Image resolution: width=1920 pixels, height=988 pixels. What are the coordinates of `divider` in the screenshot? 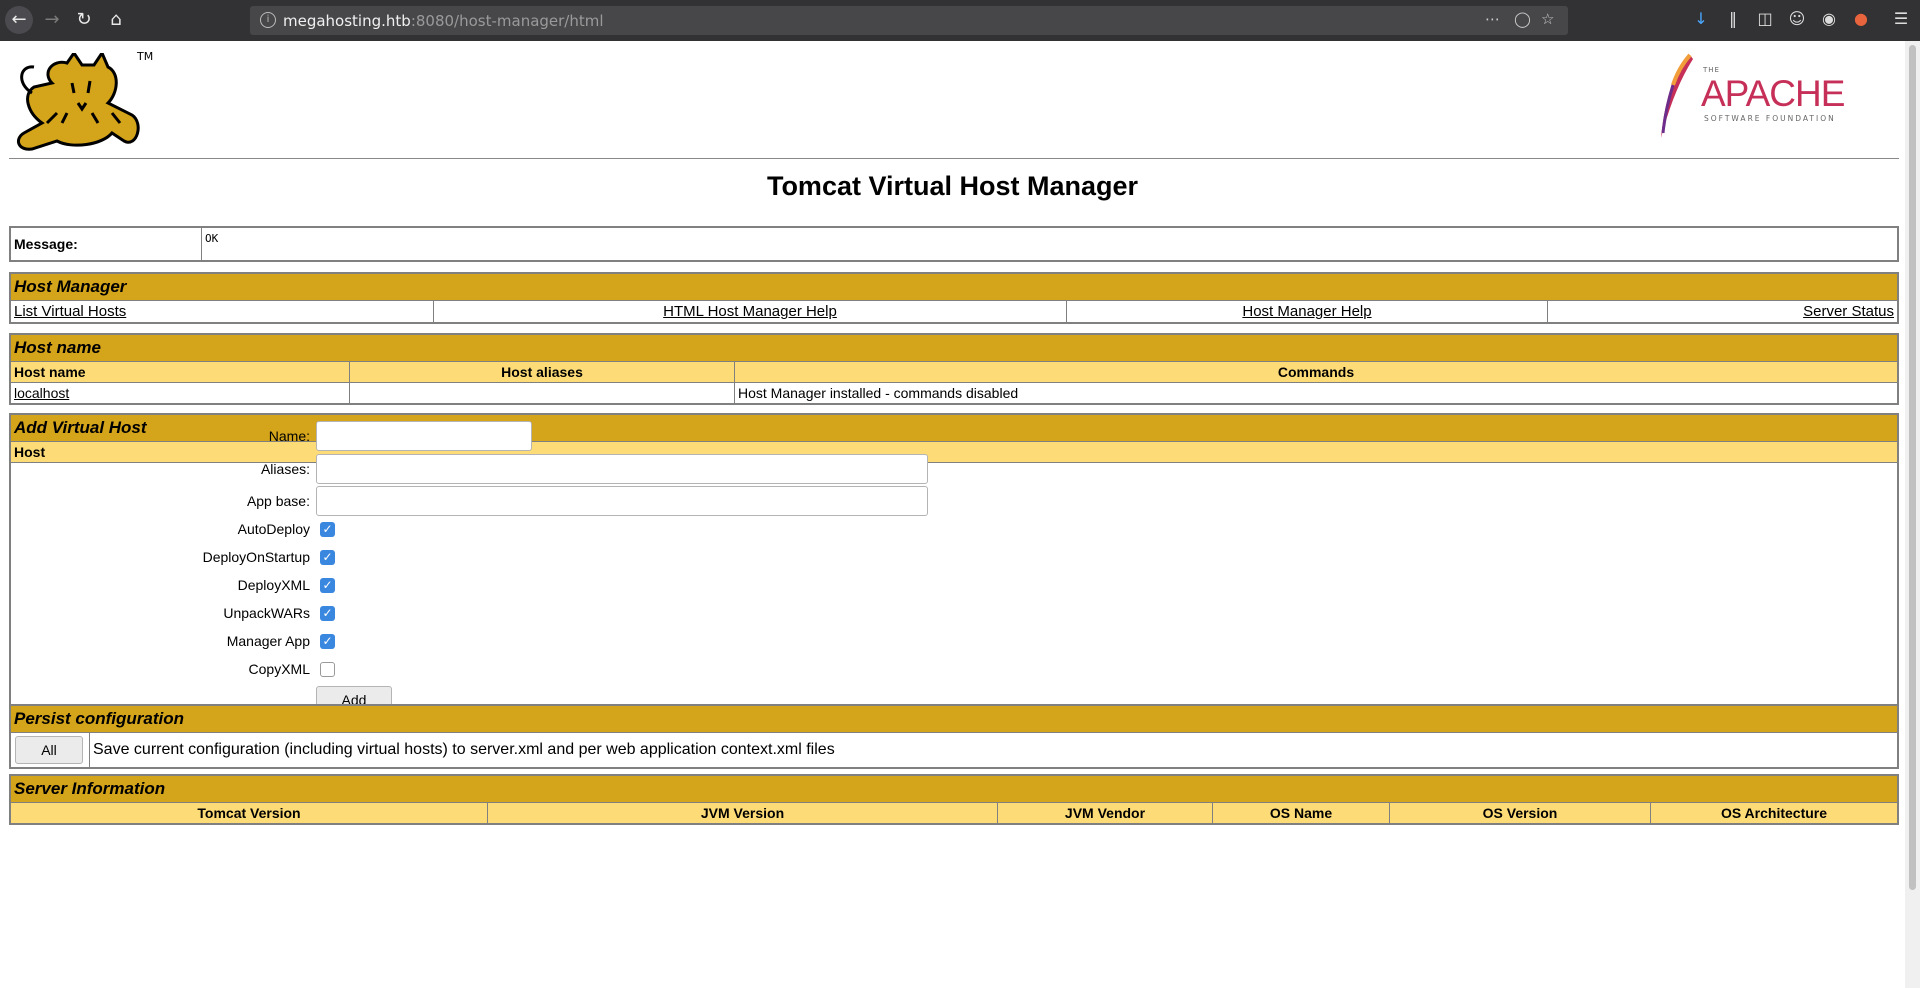 It's located at (954, 158).